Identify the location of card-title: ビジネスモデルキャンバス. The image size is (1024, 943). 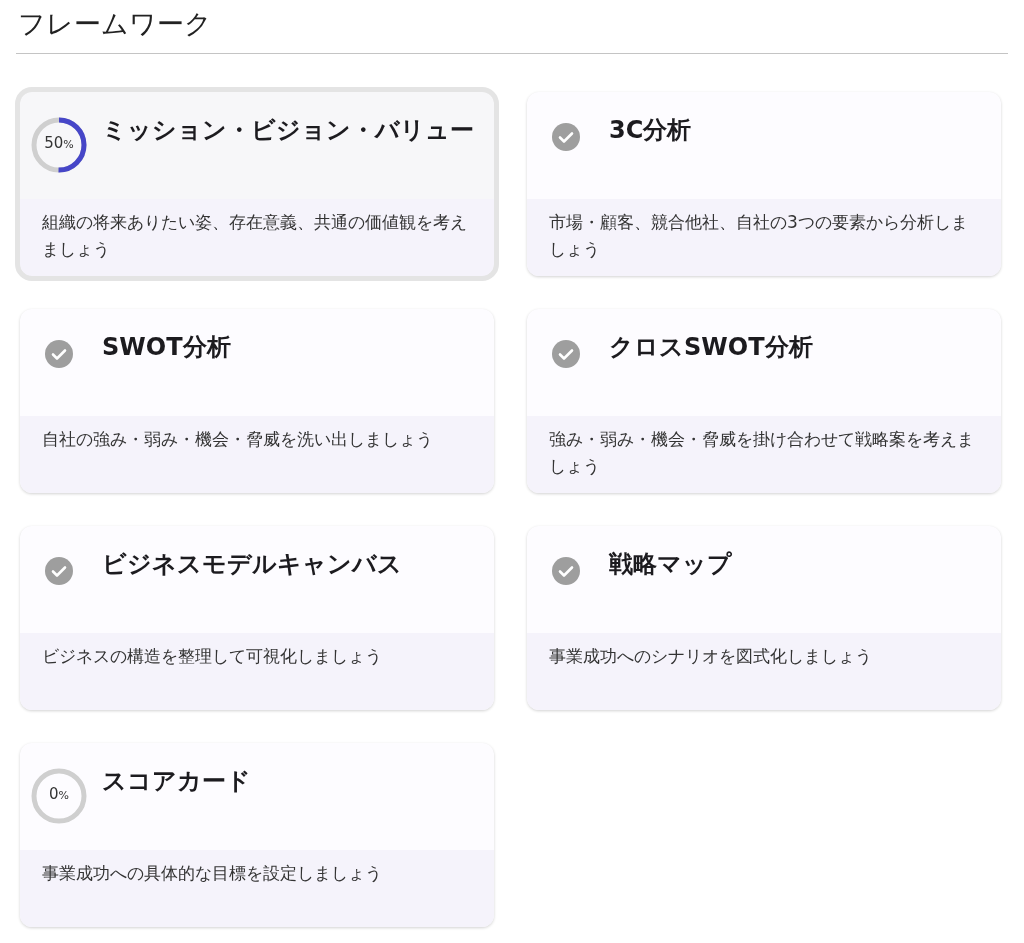
(252, 564).